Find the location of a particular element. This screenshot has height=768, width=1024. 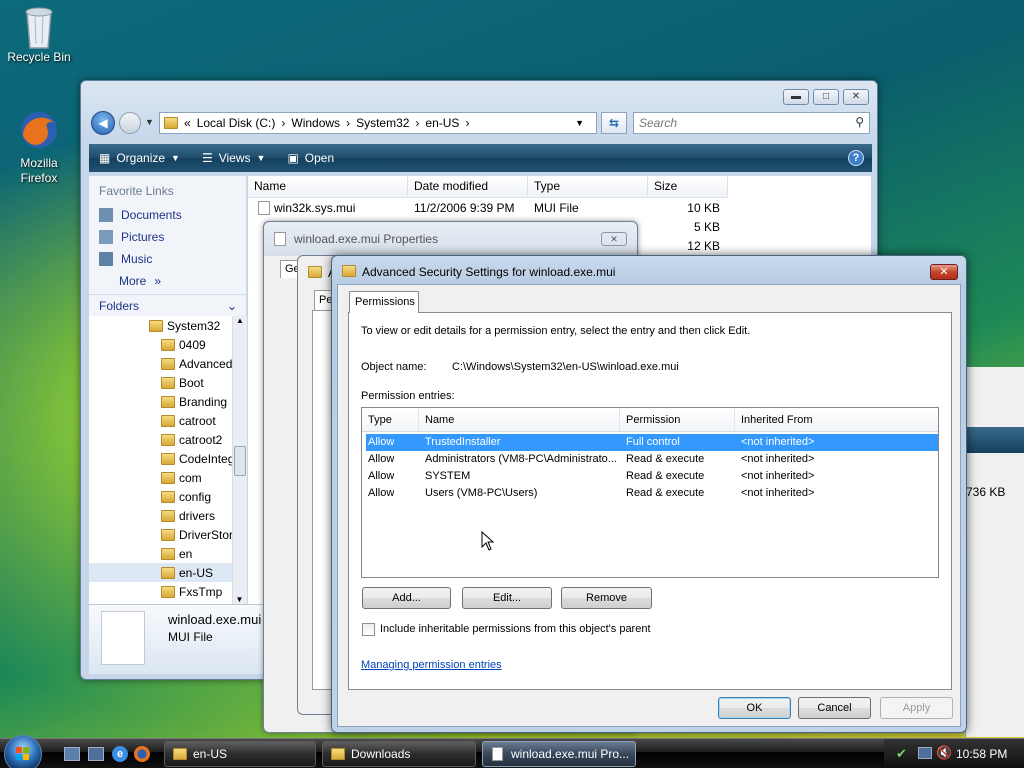

desktop-icon-firefox: Mozilla Firefox is located at coordinates (39, 147).